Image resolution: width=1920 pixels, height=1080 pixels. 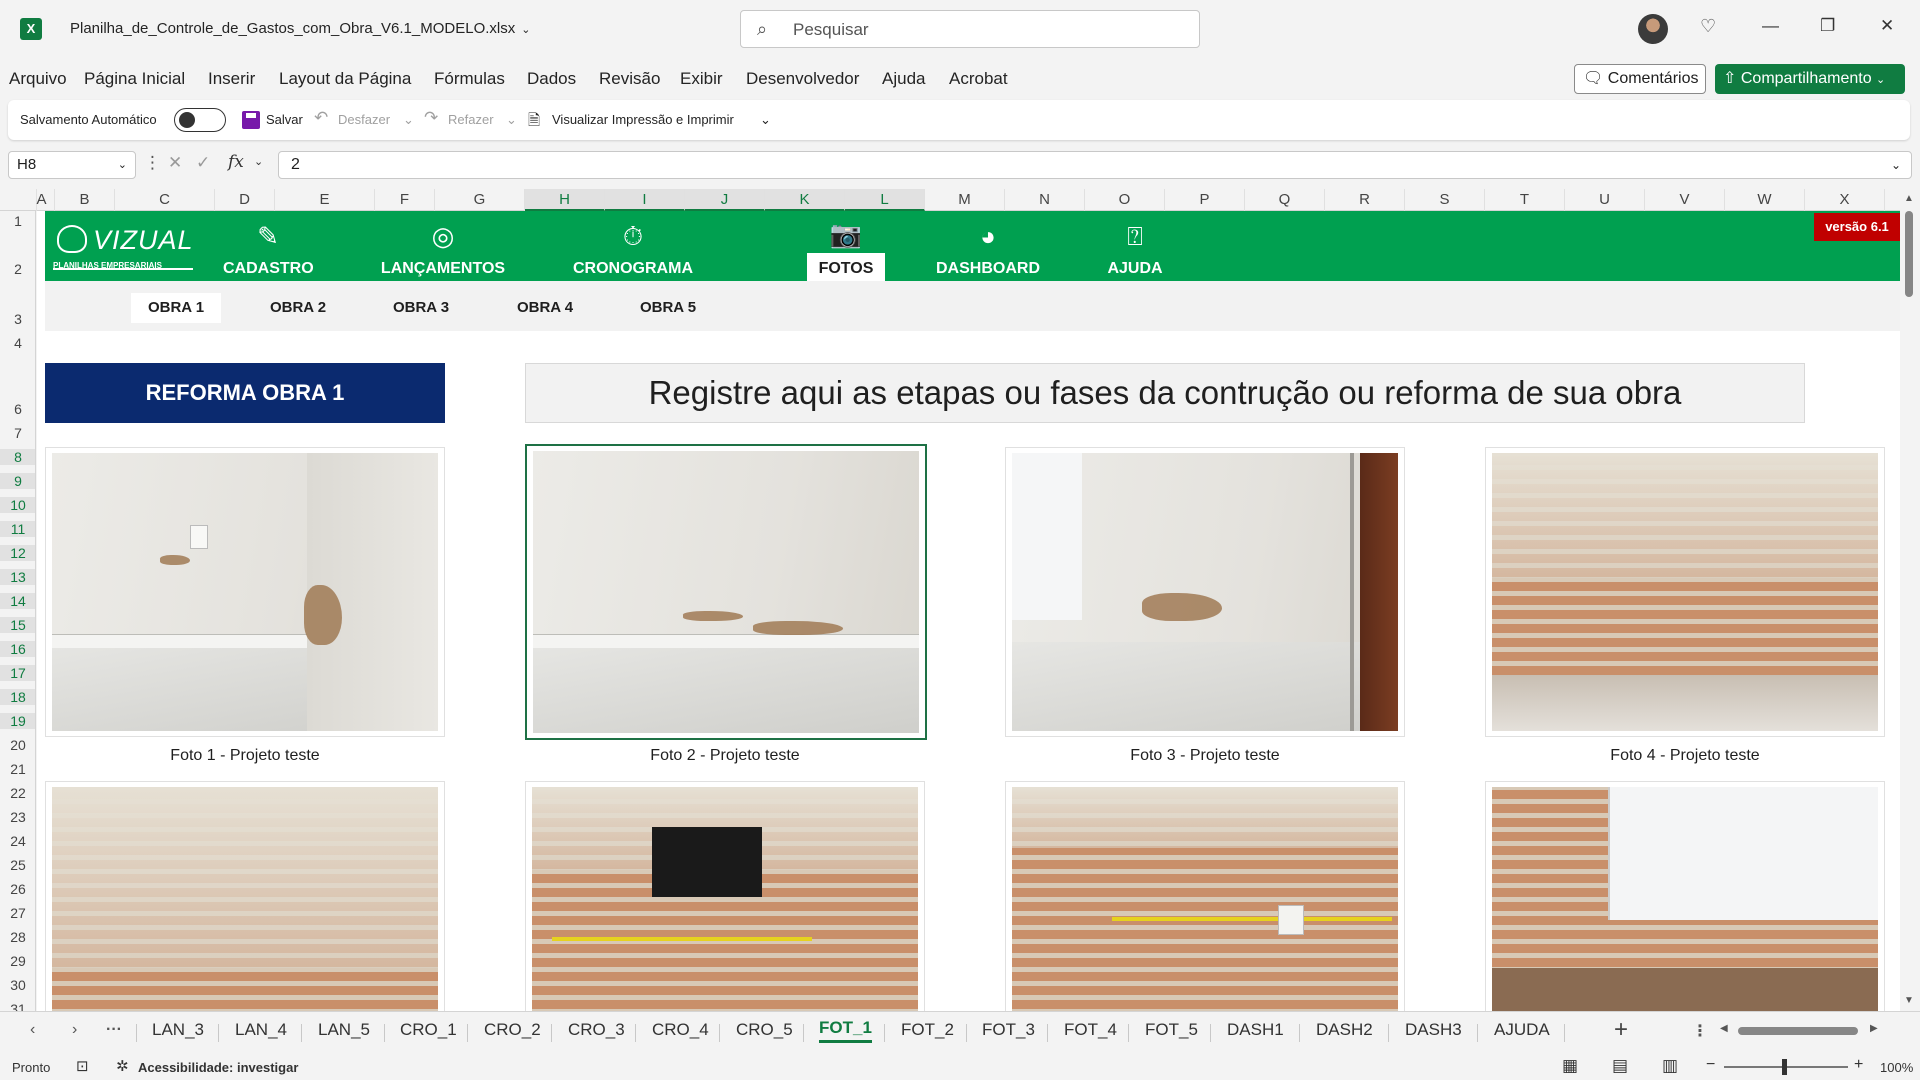 I want to click on column-header: K, so click(x=805, y=200).